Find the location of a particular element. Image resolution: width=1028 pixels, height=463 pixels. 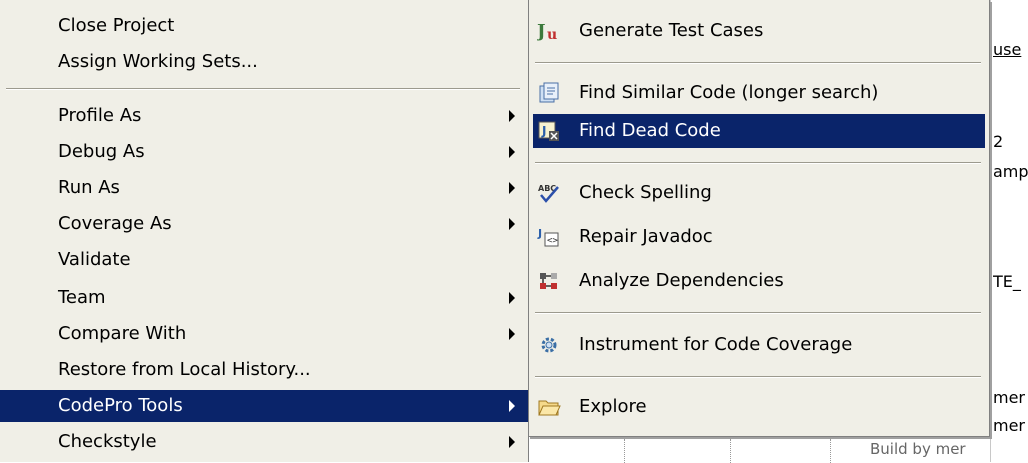

menu-item-explore: Explore is located at coordinates (759, 407).